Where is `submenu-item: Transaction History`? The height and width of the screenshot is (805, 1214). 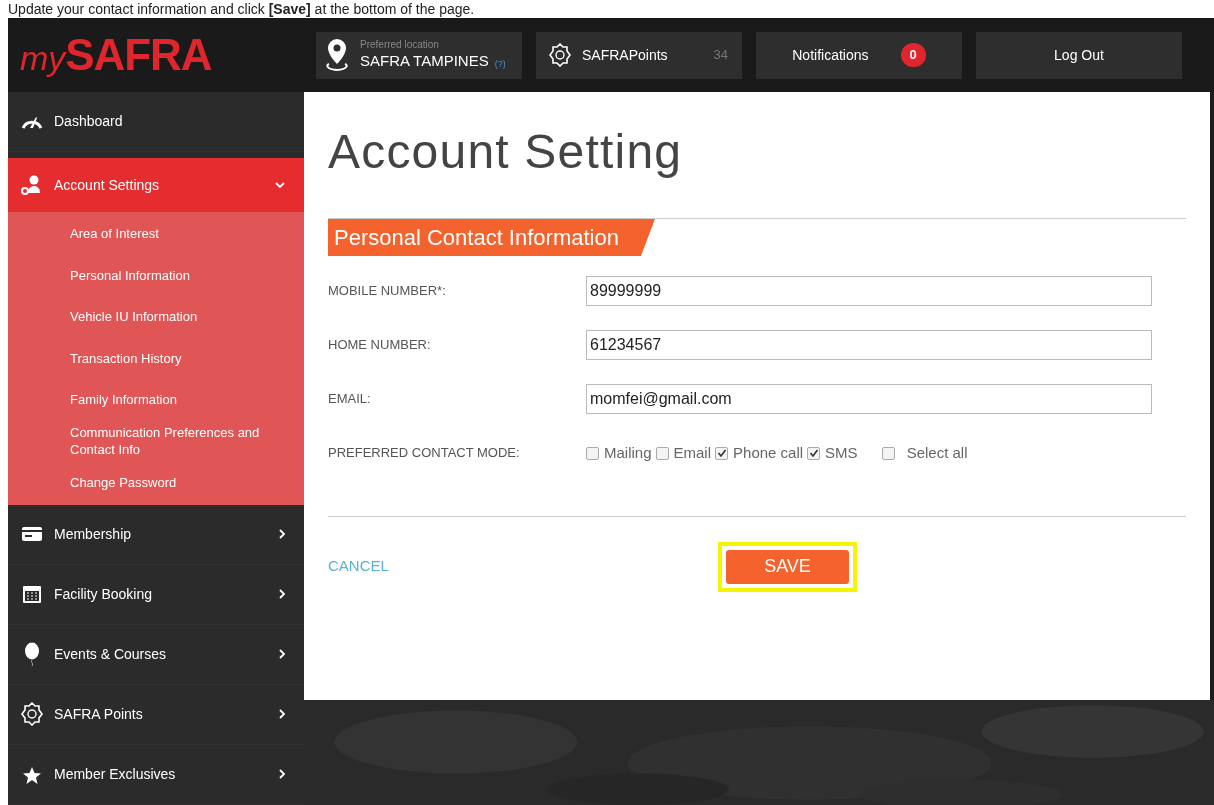
submenu-item: Transaction History is located at coordinates (156, 358).